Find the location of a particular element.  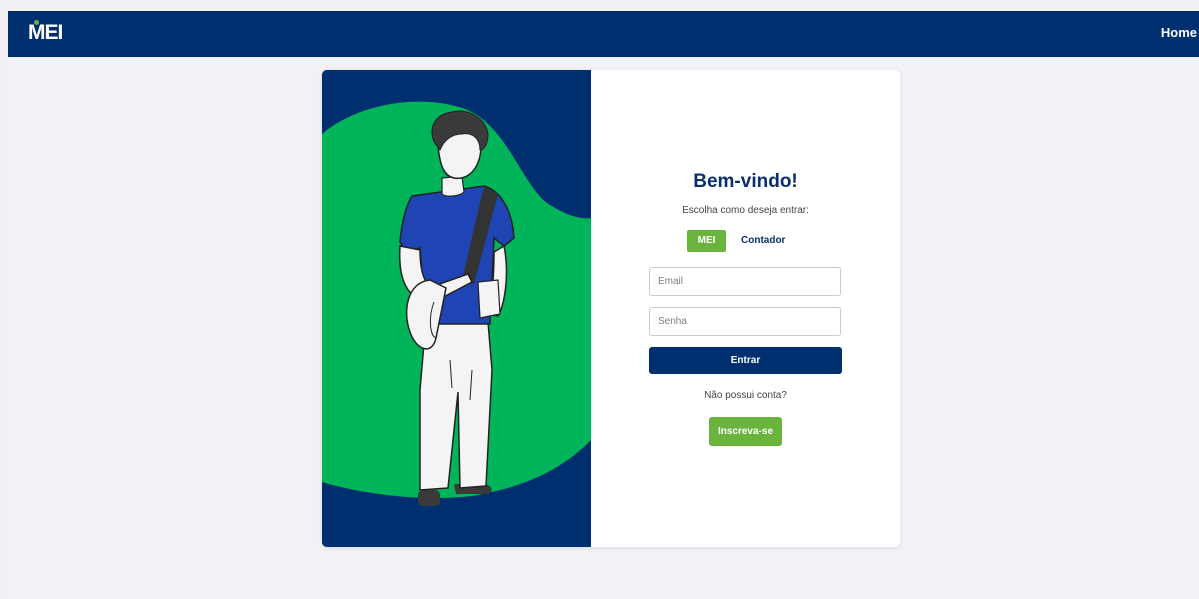

top-navbar: MEI Home is located at coordinates (603, 34).